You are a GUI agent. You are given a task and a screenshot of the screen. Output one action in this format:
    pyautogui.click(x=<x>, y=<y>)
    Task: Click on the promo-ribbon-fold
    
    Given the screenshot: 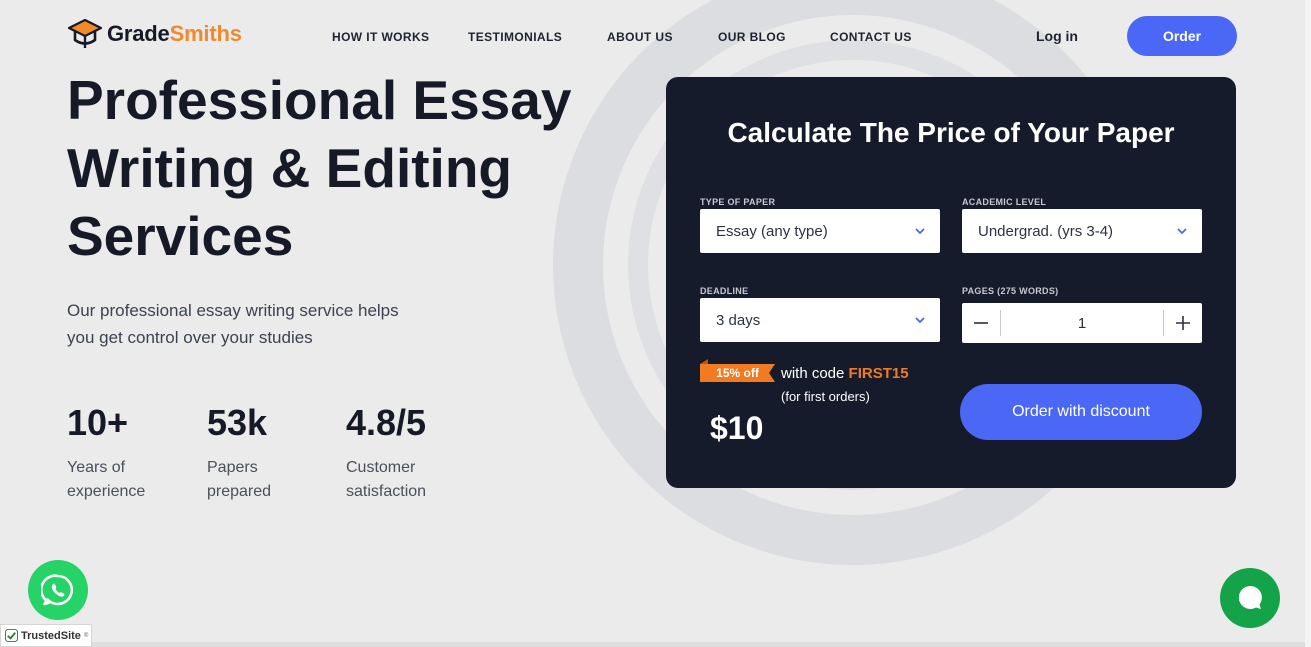 What is the action you would take?
    pyautogui.click(x=704, y=361)
    